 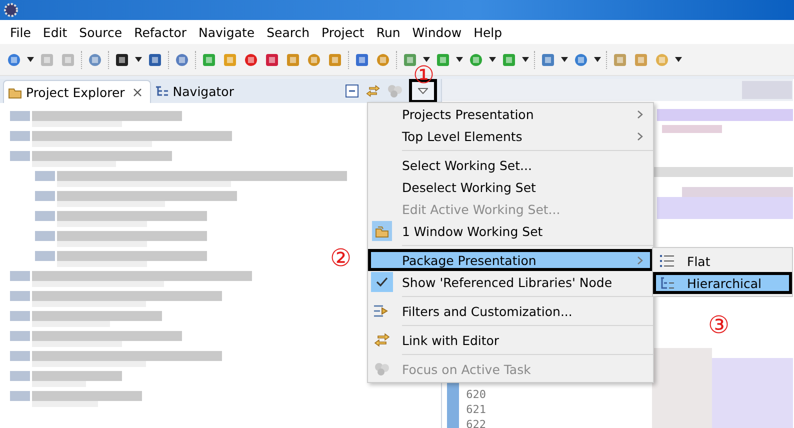 What do you see at coordinates (476, 409) in the screenshot?
I see `line-number: 621` at bounding box center [476, 409].